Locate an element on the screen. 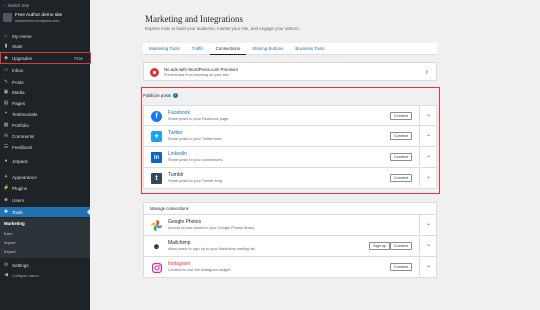  connect-twitter-button: Connect is located at coordinates (400, 136).